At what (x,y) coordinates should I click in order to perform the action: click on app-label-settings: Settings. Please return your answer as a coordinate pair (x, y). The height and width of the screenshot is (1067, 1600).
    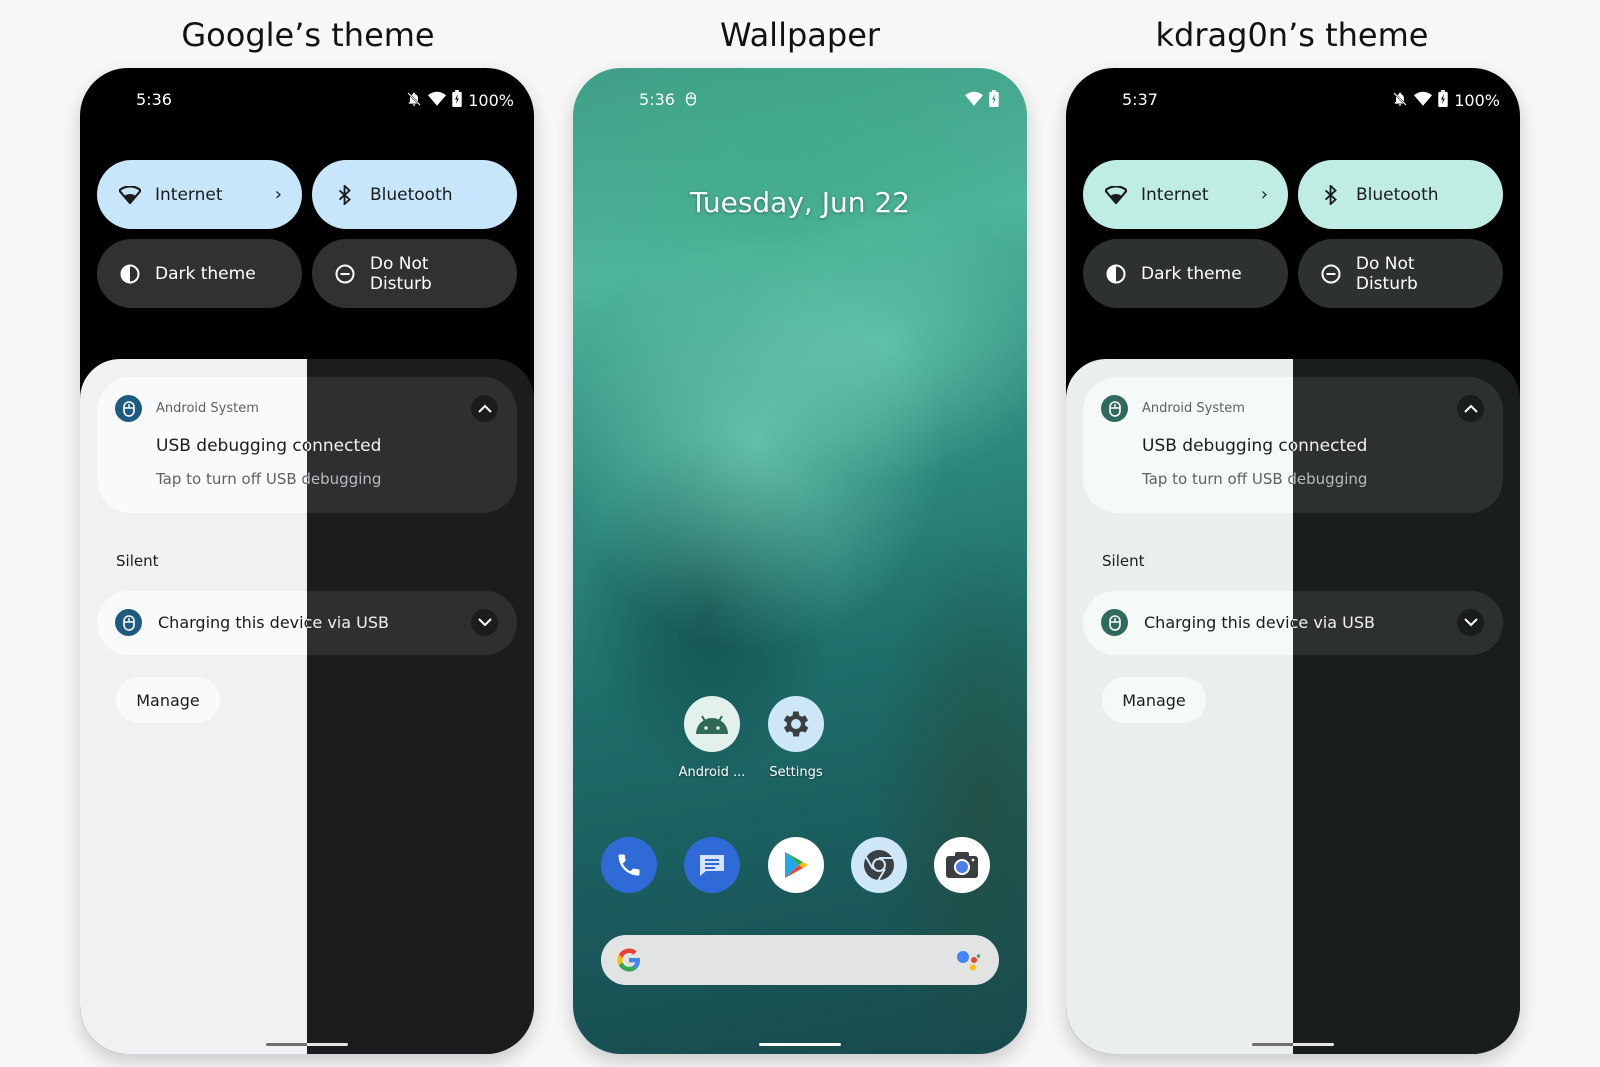
    Looking at the image, I should click on (796, 772).